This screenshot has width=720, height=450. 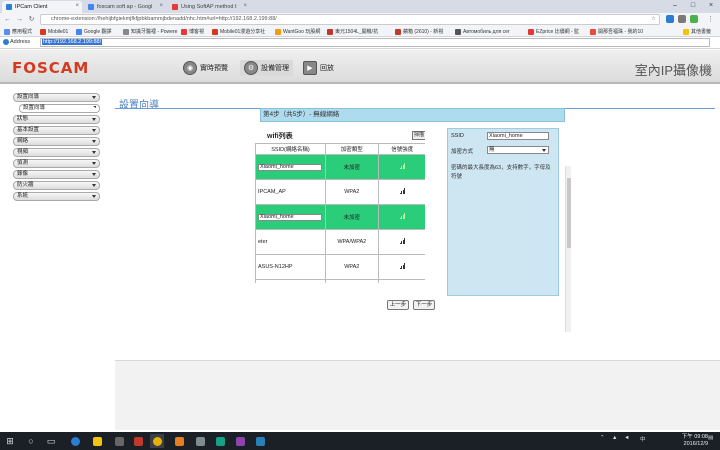 I want to click on bookmark-item: 開那吾福珠 - 我的10, so click(x=616, y=31).